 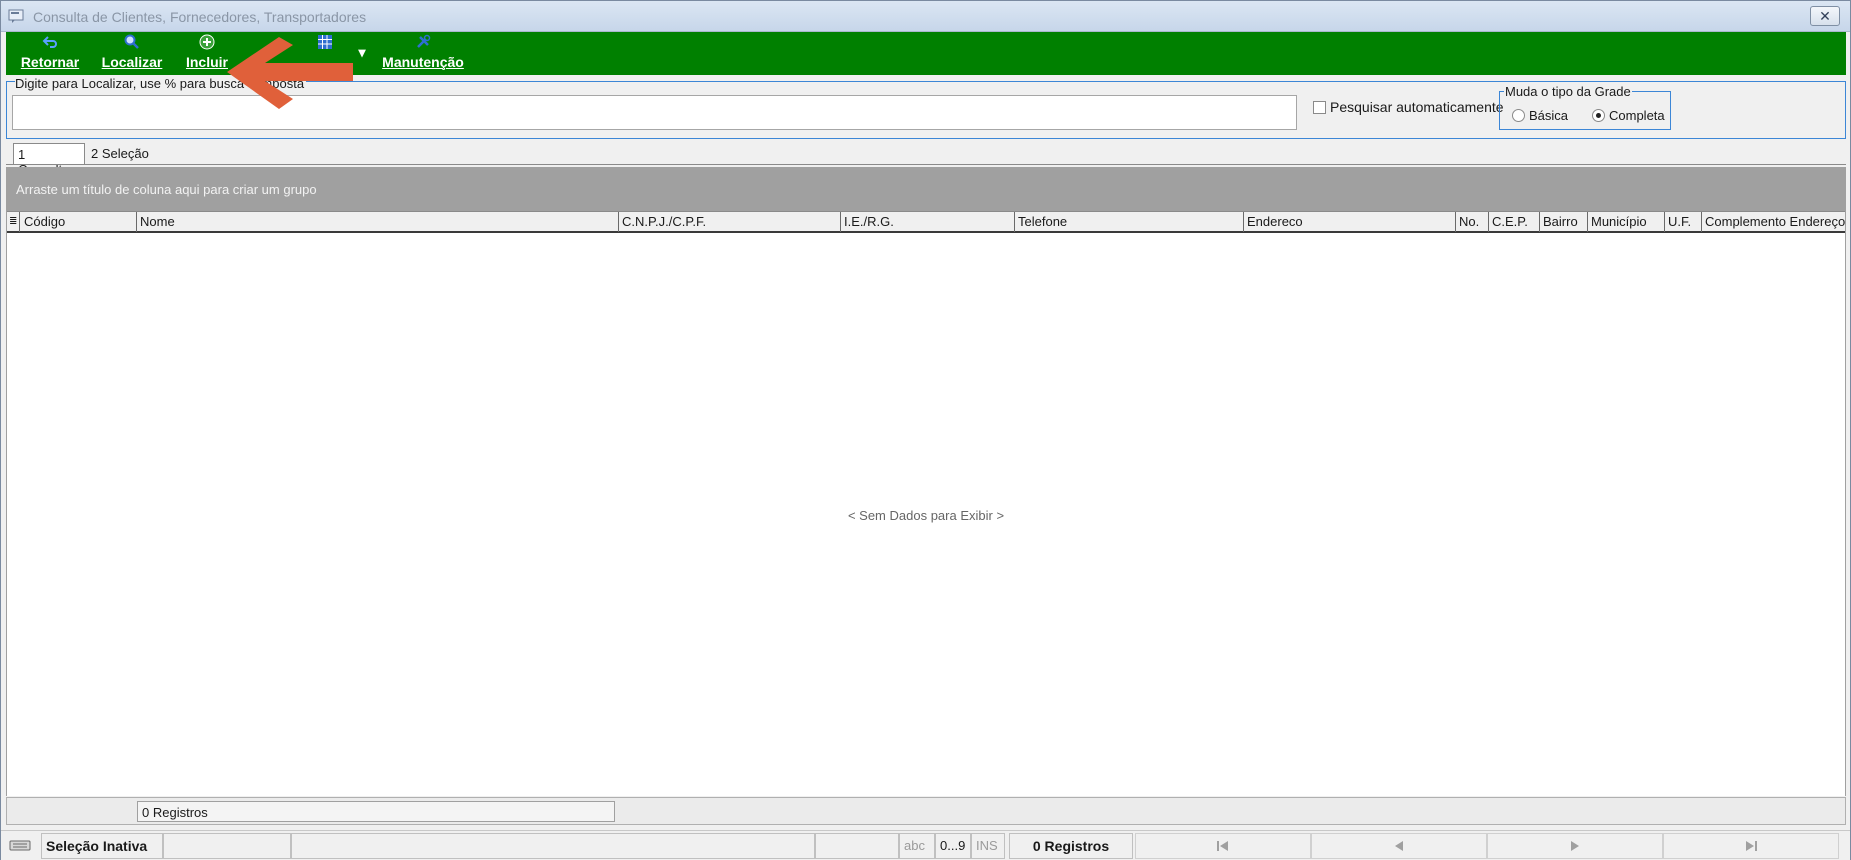 I want to click on radio-basica-label: Básica, so click(x=1549, y=115).